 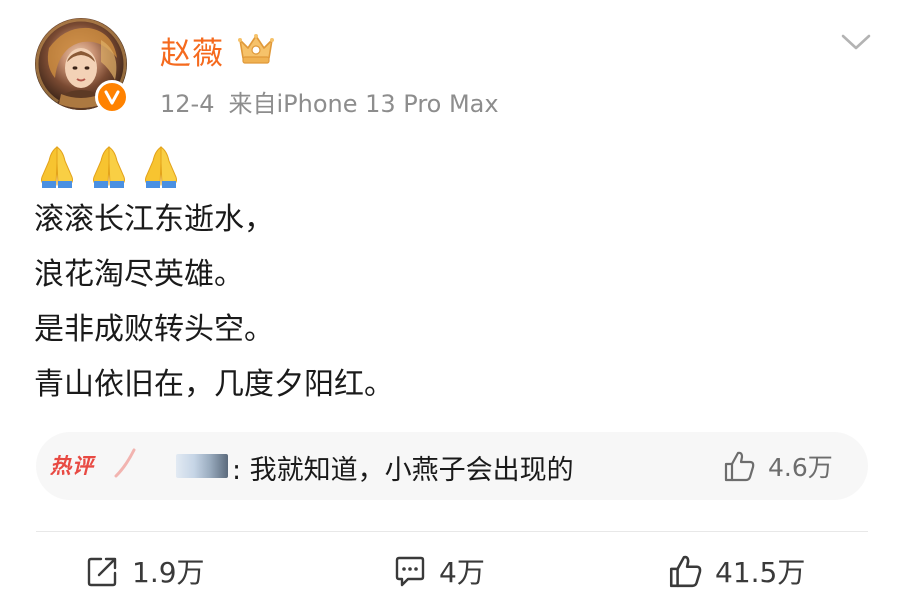 I want to click on like-count: 41.5万, so click(x=760, y=572).